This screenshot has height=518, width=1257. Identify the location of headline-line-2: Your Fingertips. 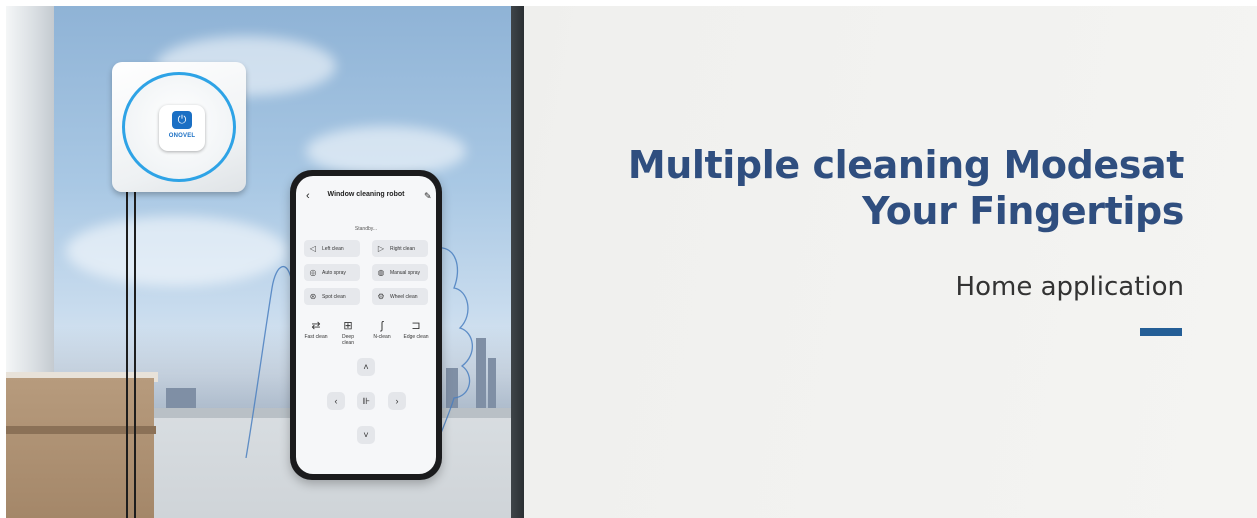
(1023, 211).